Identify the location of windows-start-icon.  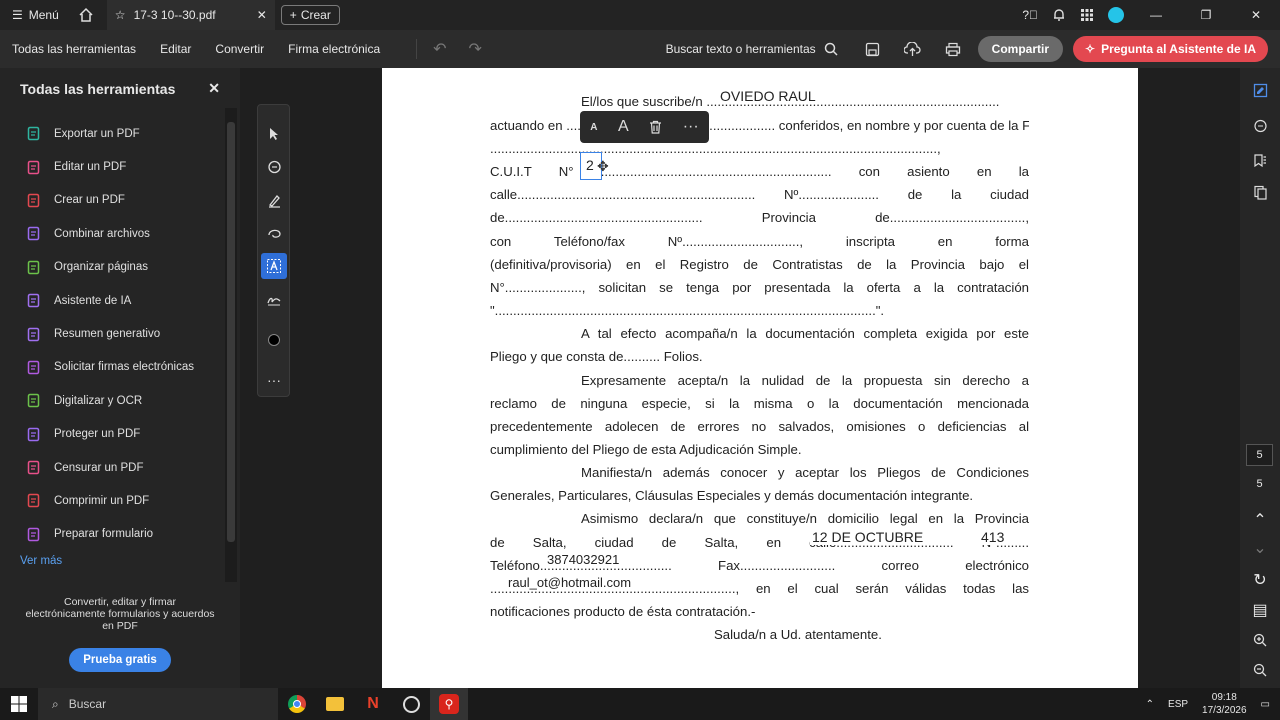
(19, 704).